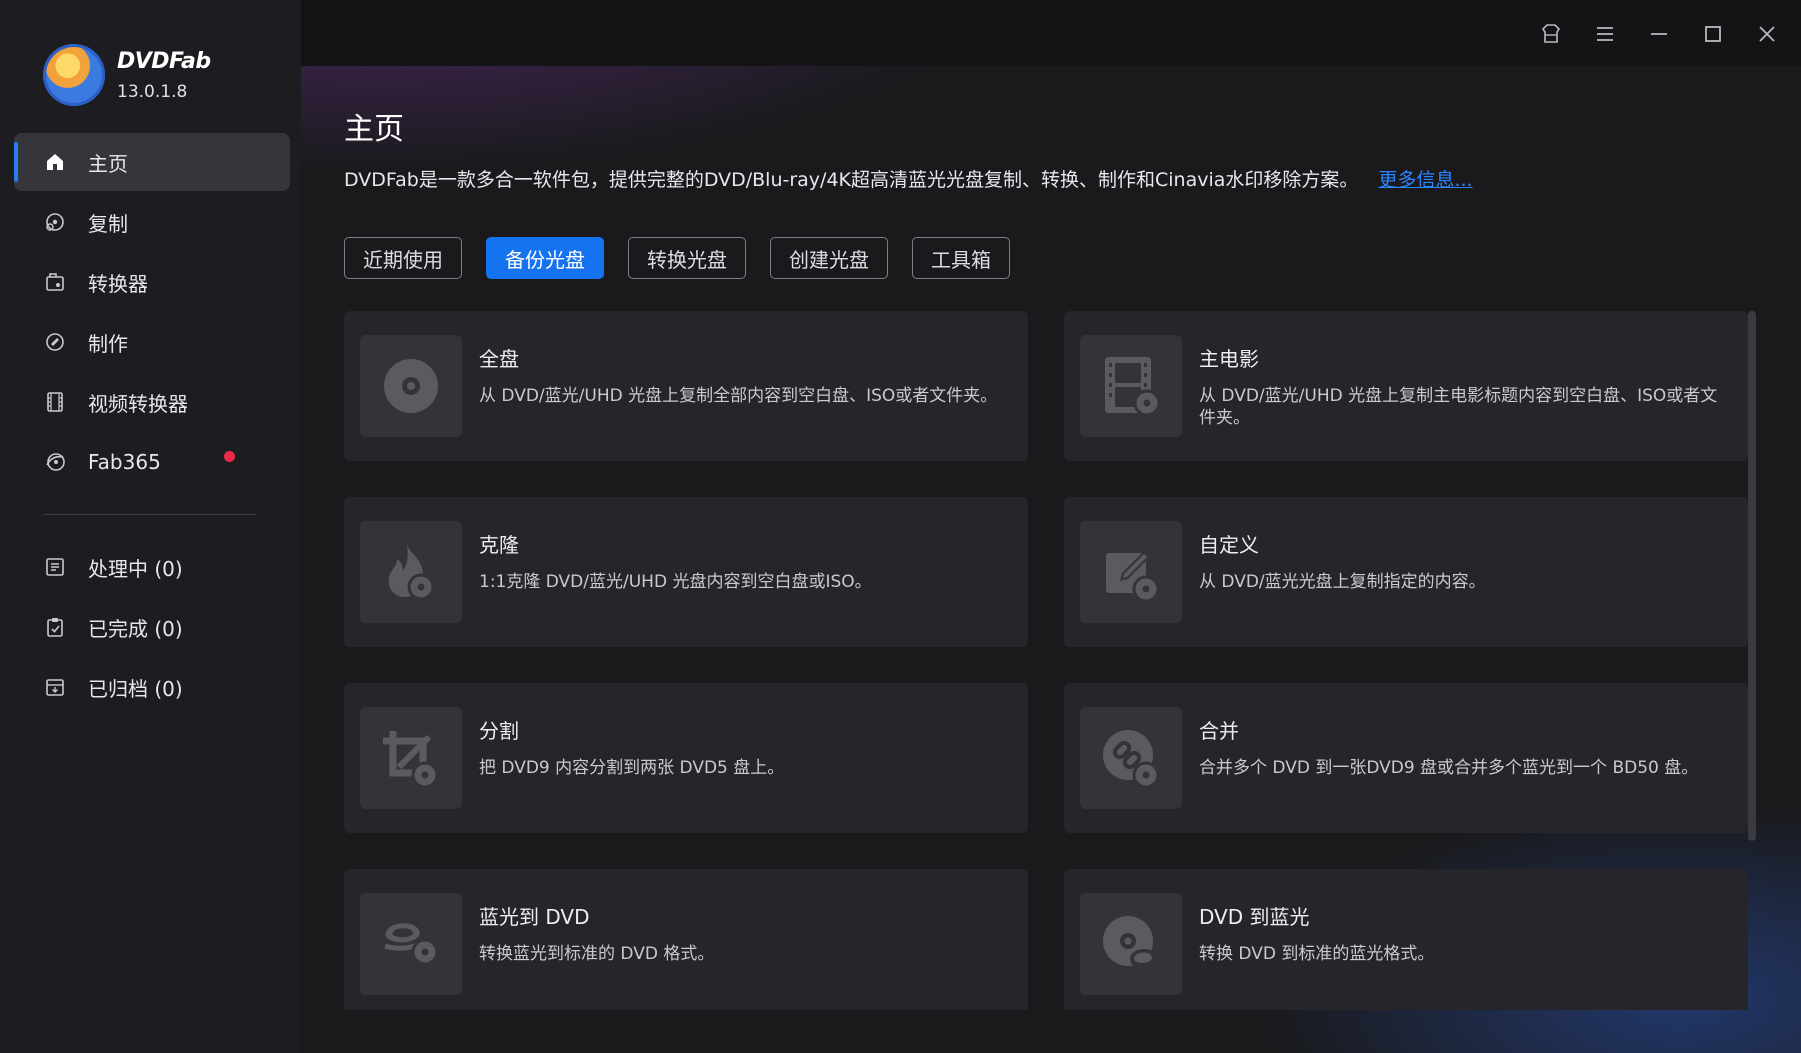 Image resolution: width=1801 pixels, height=1053 pixels. I want to click on sidebar-item-label: 制作, so click(108, 343).